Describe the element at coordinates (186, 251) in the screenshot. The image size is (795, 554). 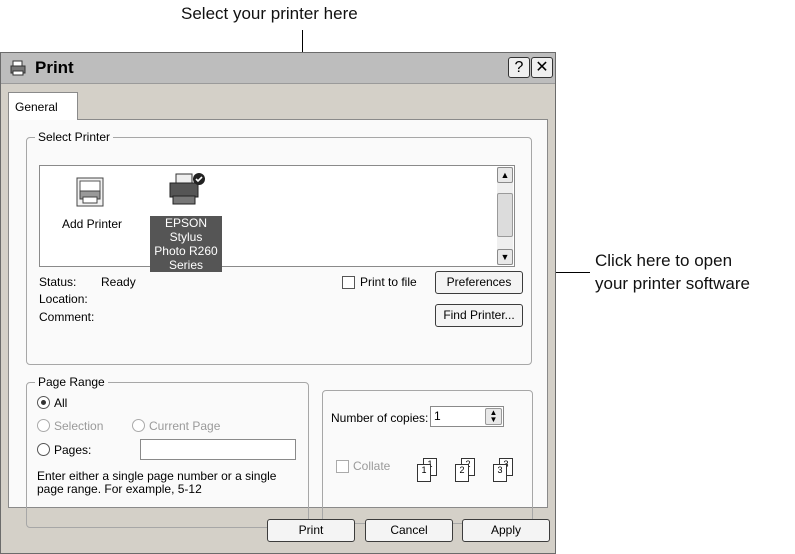
I see `epson-label-line2: Photo R260` at that location.